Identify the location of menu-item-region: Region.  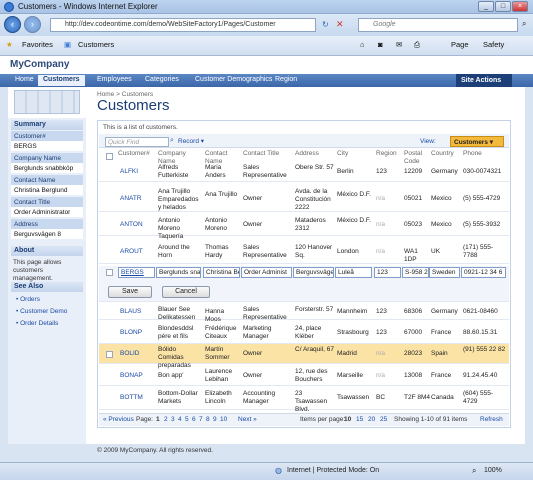
(286, 80).